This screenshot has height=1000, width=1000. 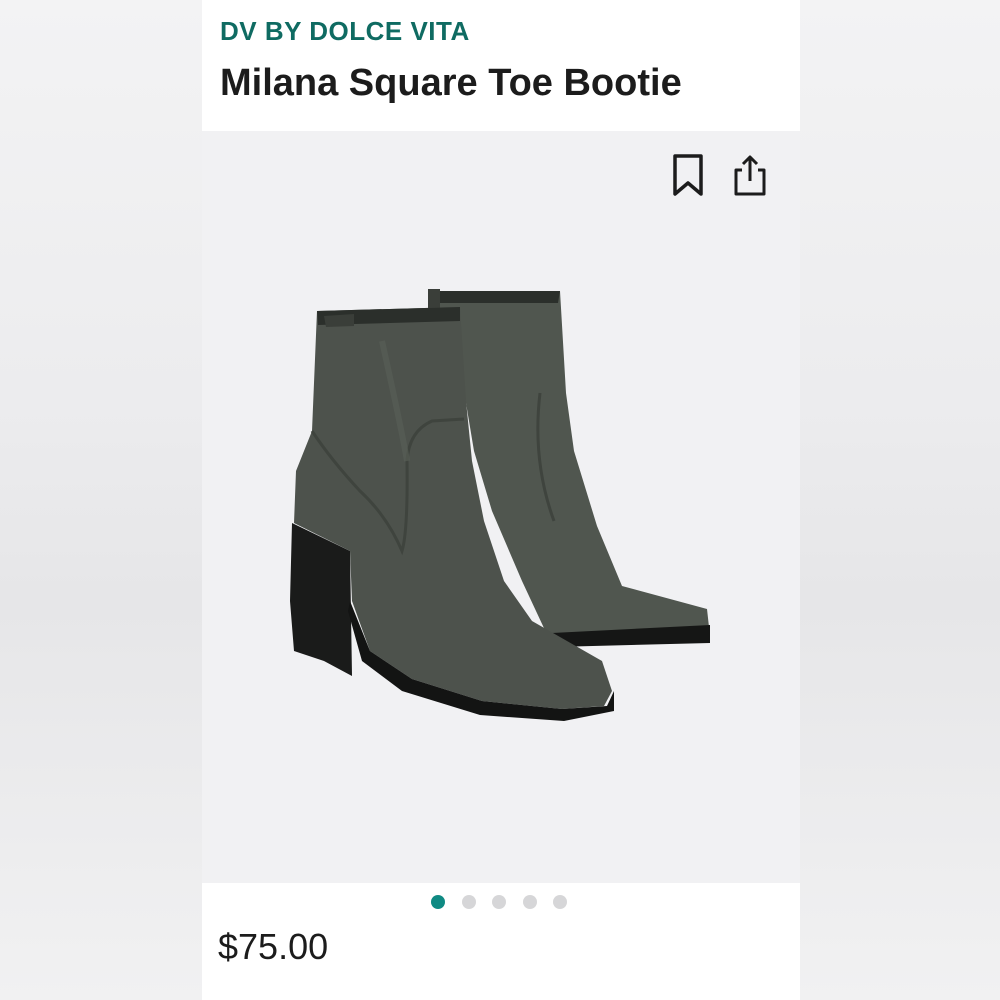 What do you see at coordinates (451, 83) in the screenshot?
I see `product-title: Milana Square Toe Bootie` at bounding box center [451, 83].